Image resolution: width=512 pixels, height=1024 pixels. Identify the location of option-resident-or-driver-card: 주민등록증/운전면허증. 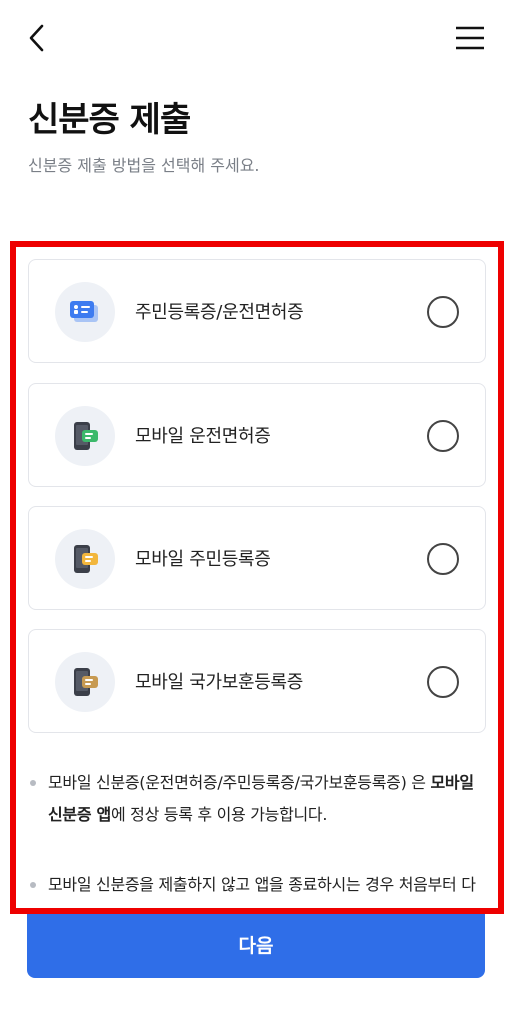
(257, 311).